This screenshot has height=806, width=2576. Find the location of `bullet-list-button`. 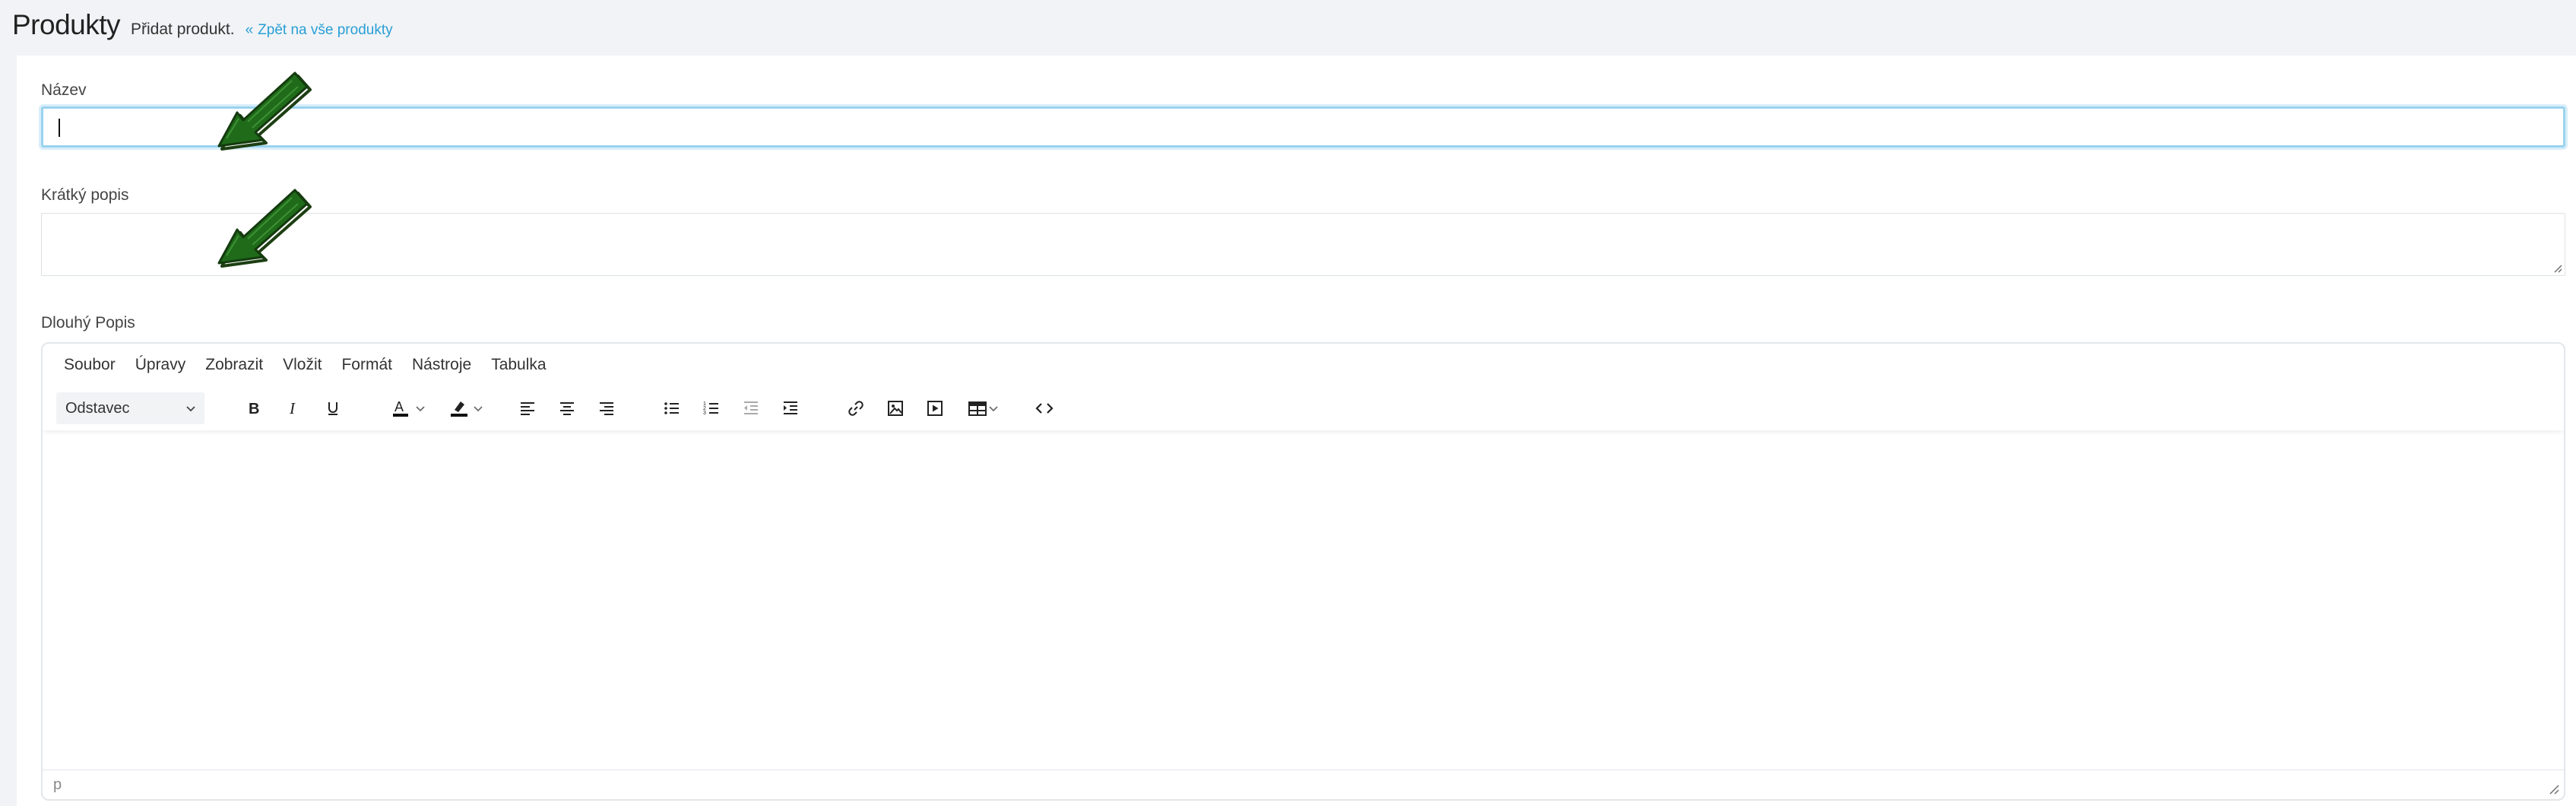

bullet-list-button is located at coordinates (672, 408).